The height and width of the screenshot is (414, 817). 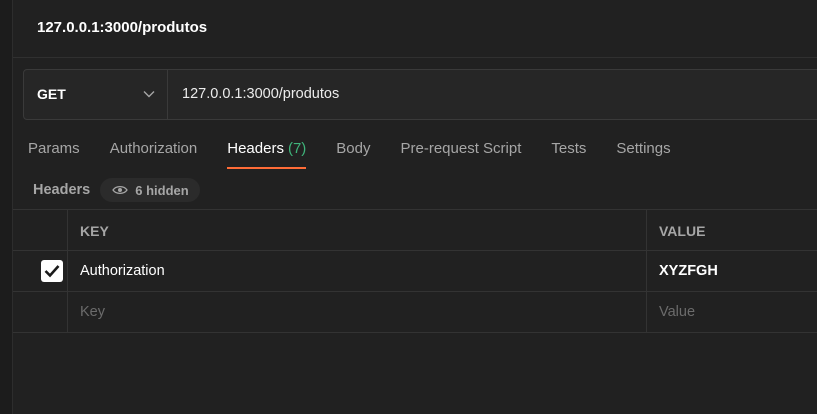 What do you see at coordinates (492, 94) in the screenshot?
I see `url-input: 127.0.0.1:3000/produtos` at bounding box center [492, 94].